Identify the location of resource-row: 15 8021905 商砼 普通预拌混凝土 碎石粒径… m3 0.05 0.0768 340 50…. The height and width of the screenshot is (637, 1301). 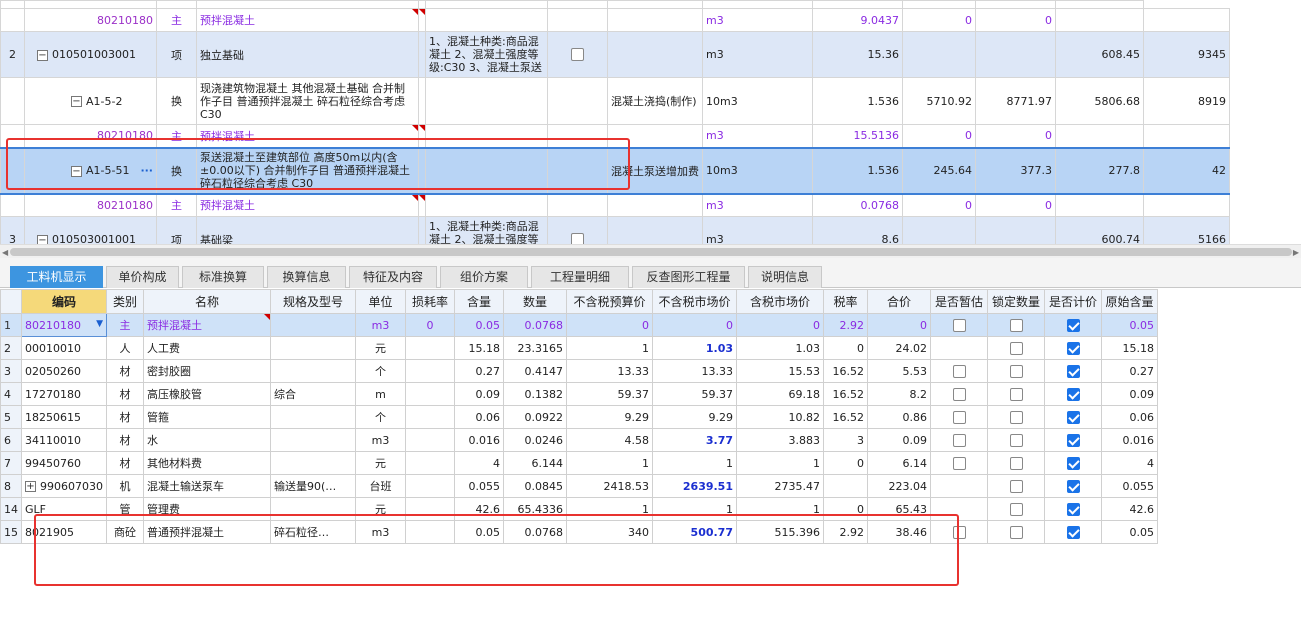
(579, 532).